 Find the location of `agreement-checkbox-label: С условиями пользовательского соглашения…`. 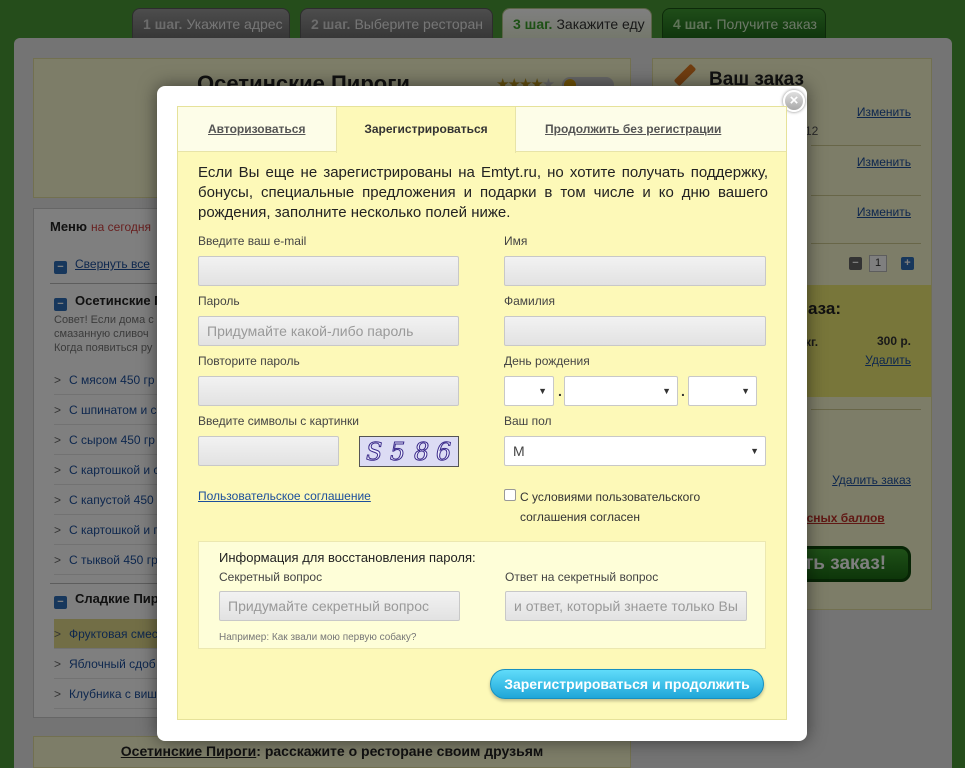

agreement-checkbox-label: С условиями пользовательского соглашения… is located at coordinates (610, 507).